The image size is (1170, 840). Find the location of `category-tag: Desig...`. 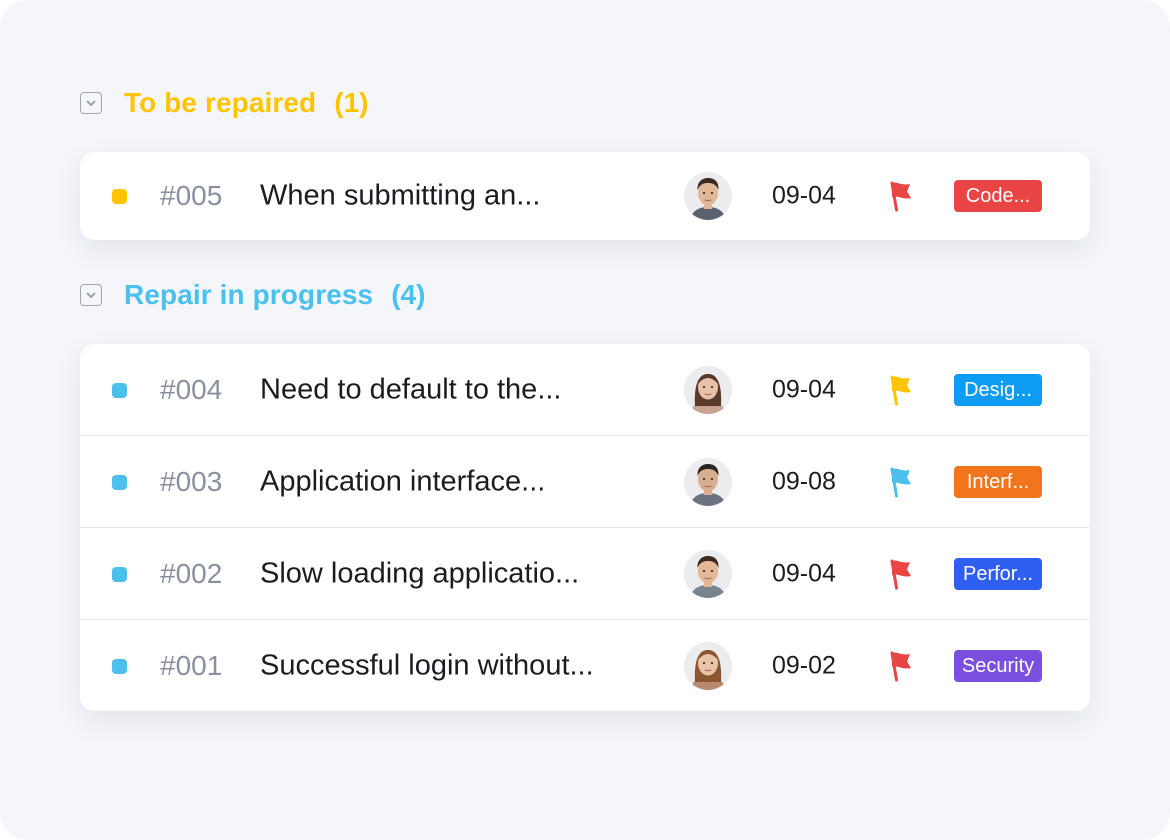

category-tag: Desig... is located at coordinates (998, 389).